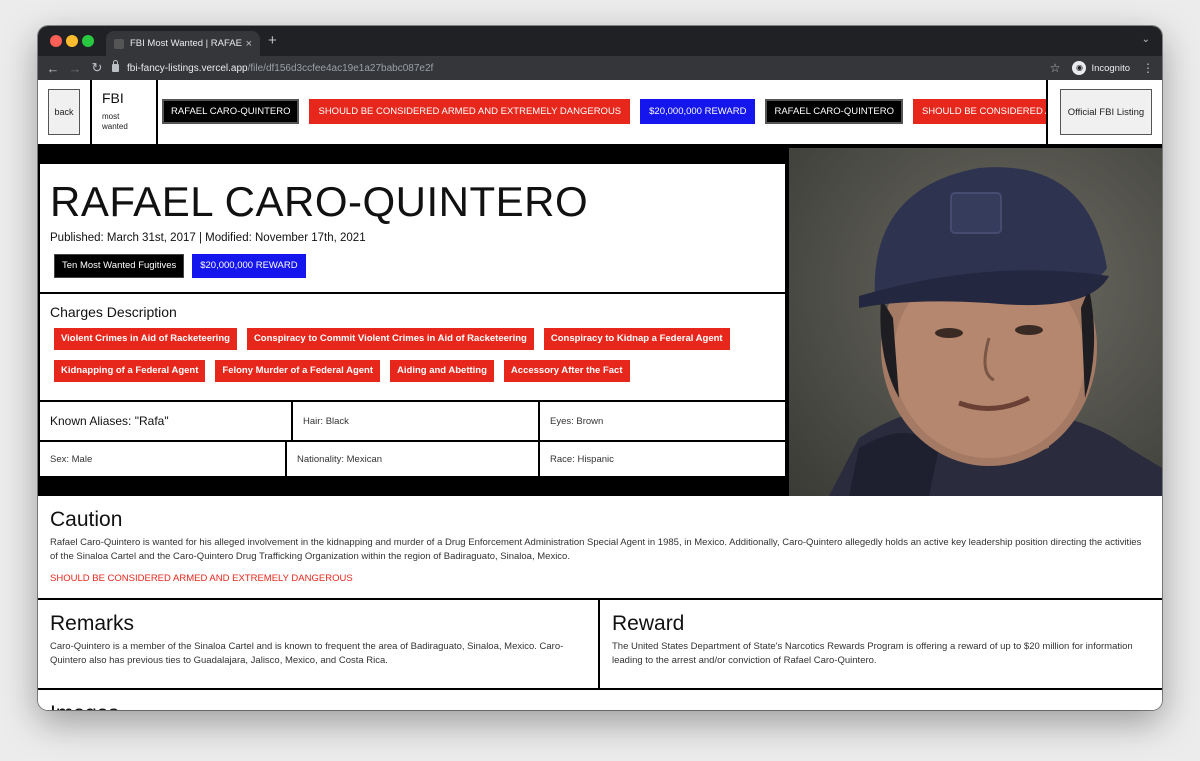 This screenshot has height=761, width=1200. Describe the element at coordinates (249, 44) in the screenshot. I see `tab-close-icon: ×` at that location.